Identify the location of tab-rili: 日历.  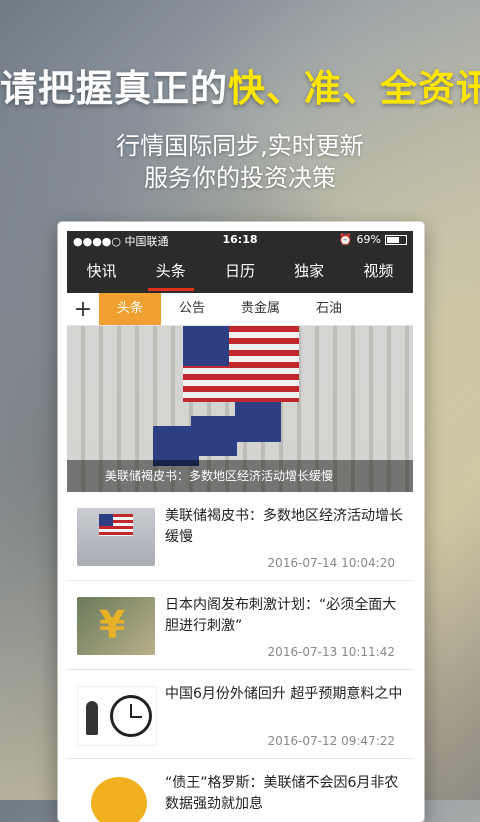
(240, 271).